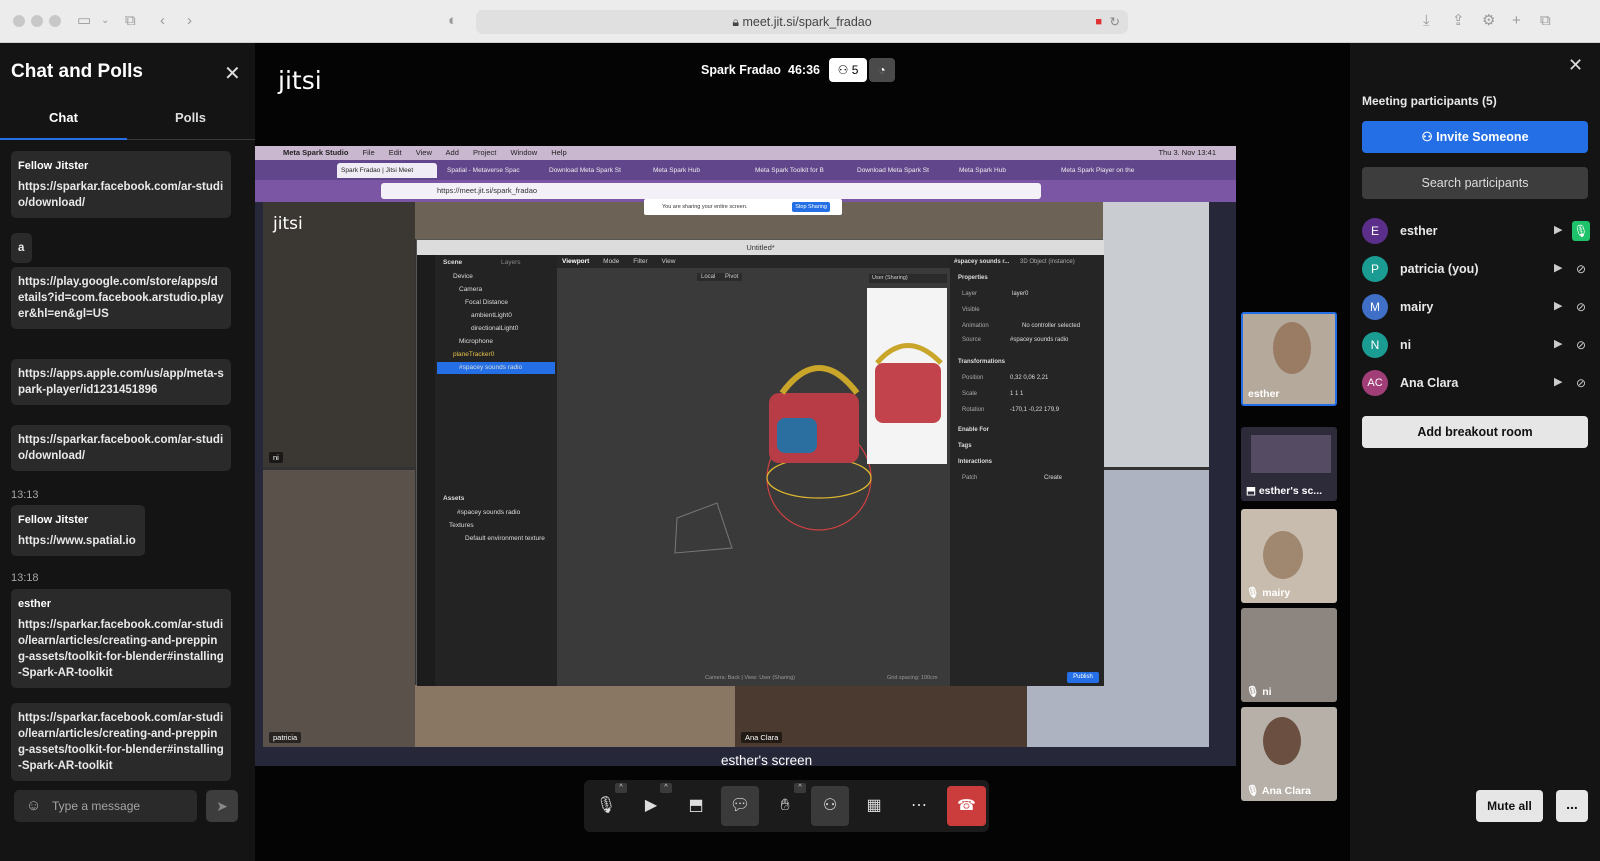 Image resolution: width=1600 pixels, height=861 pixels. What do you see at coordinates (1439, 269) in the screenshot?
I see `participant-name: patricia (you)` at bounding box center [1439, 269].